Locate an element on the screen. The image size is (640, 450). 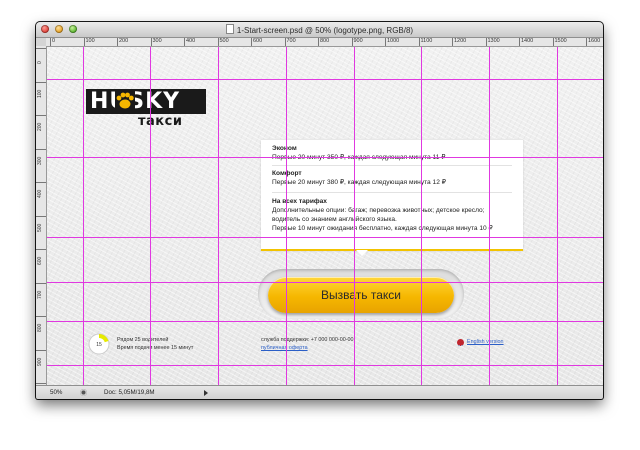
support-phone-text: служба поддержки: +7 000 000-00-00 is located at coordinates (307, 340).